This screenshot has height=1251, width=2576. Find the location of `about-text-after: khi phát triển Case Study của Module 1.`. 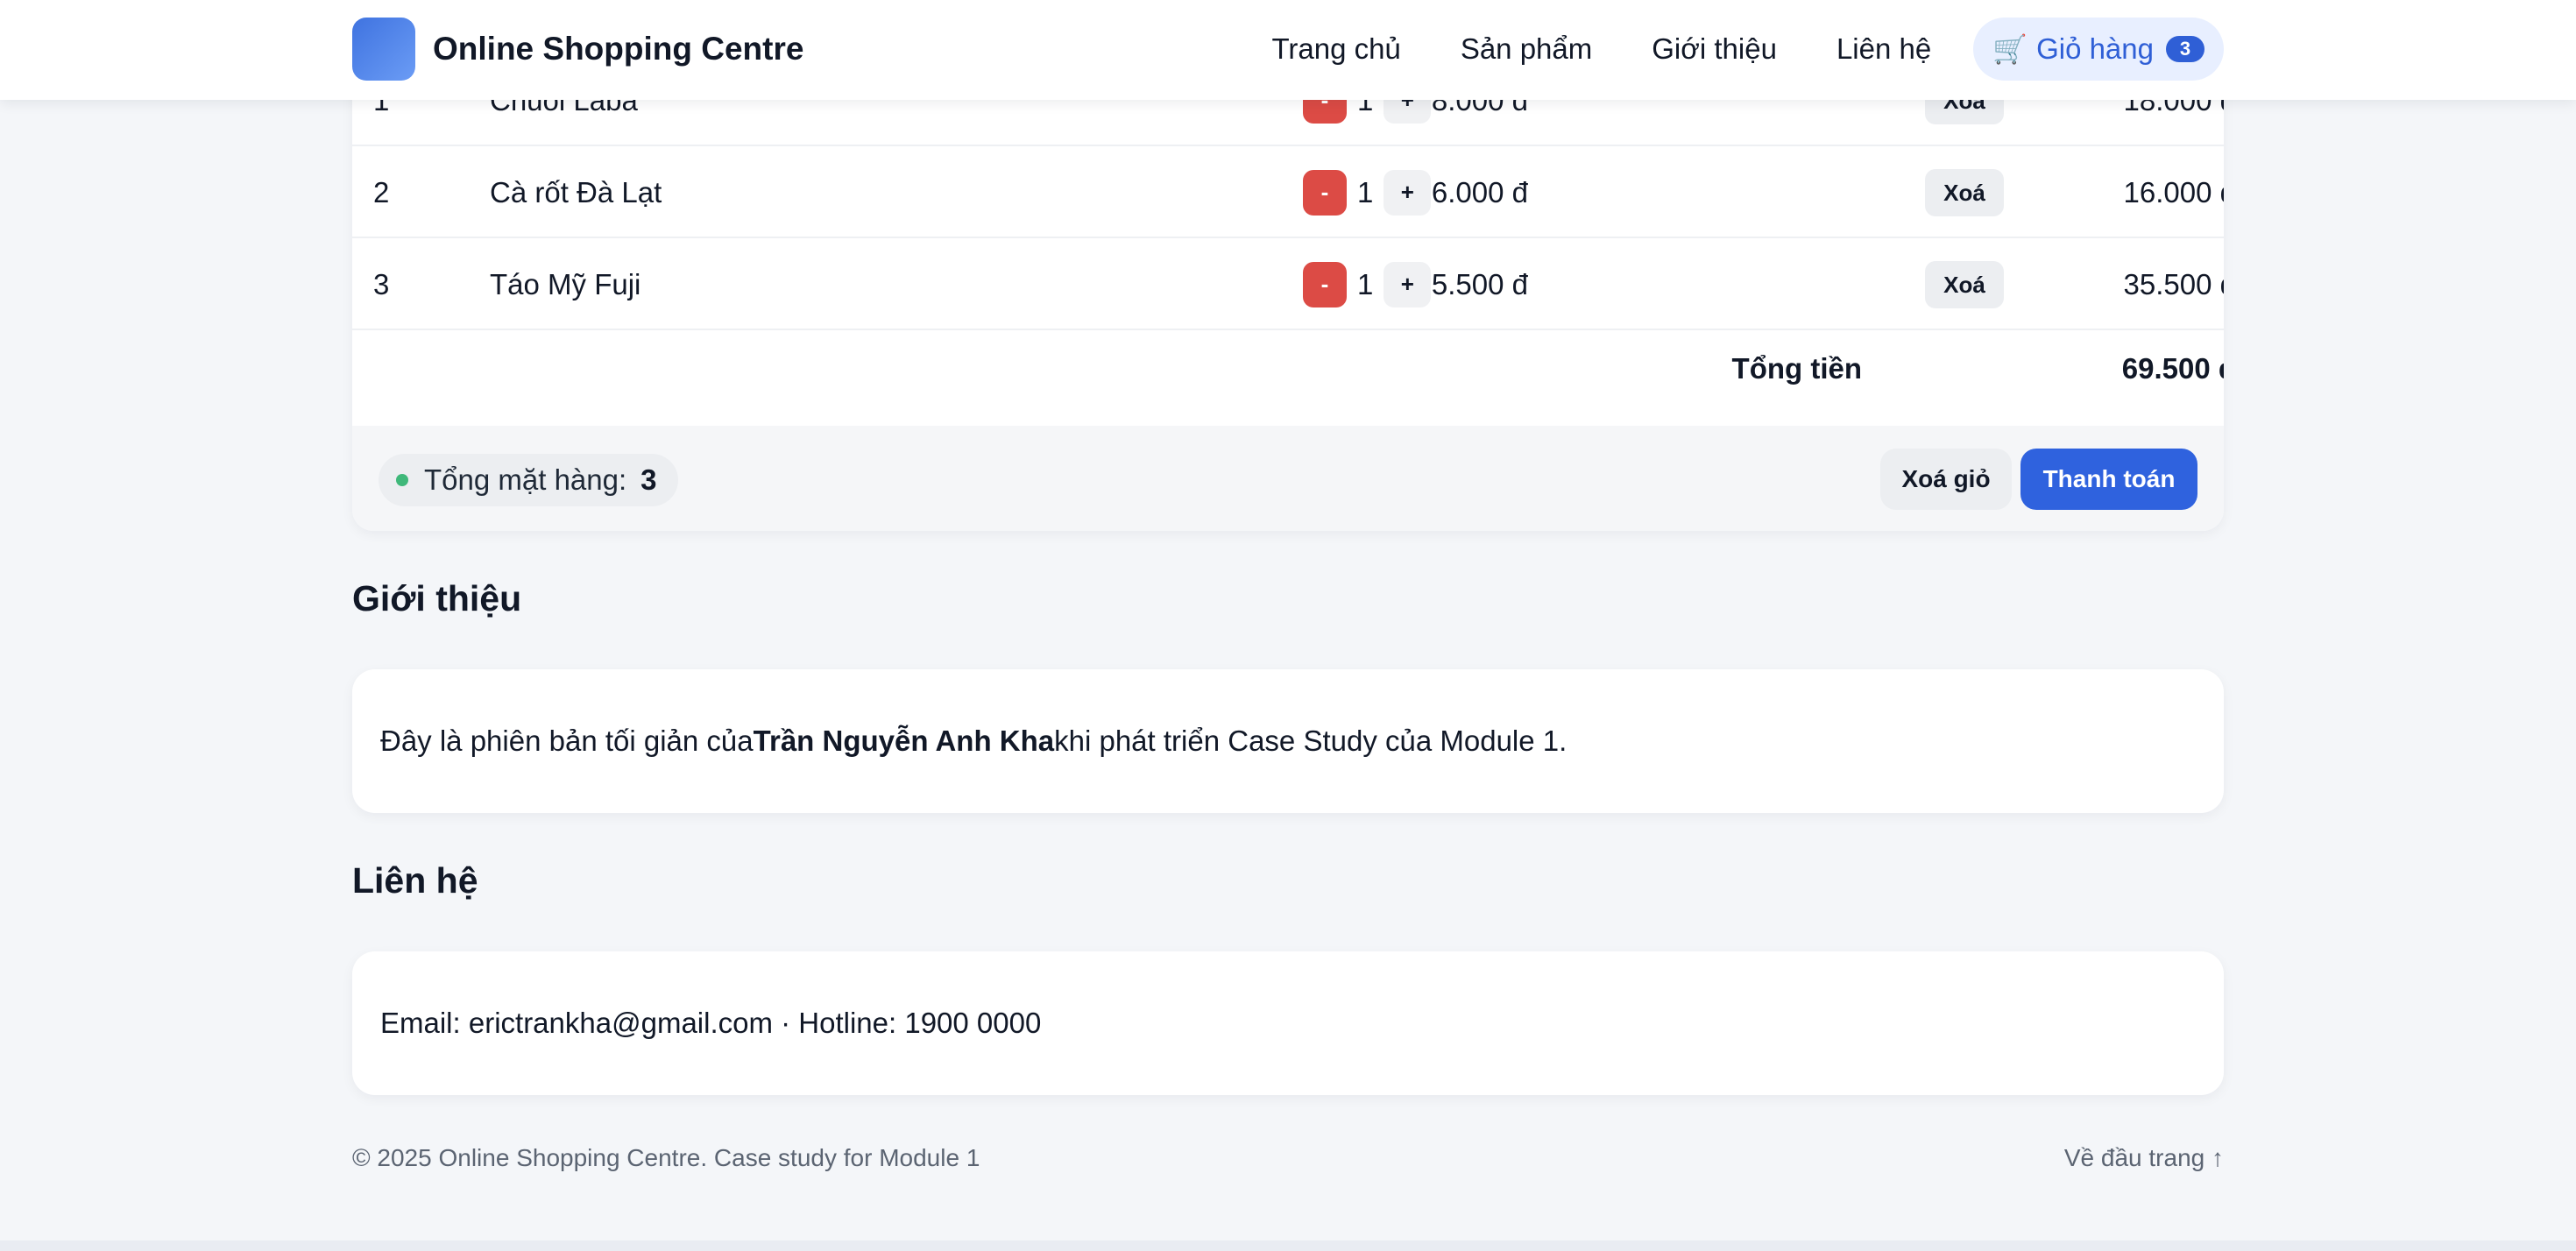

about-text-after: khi phát triển Case Study của Module 1. is located at coordinates (1311, 740).